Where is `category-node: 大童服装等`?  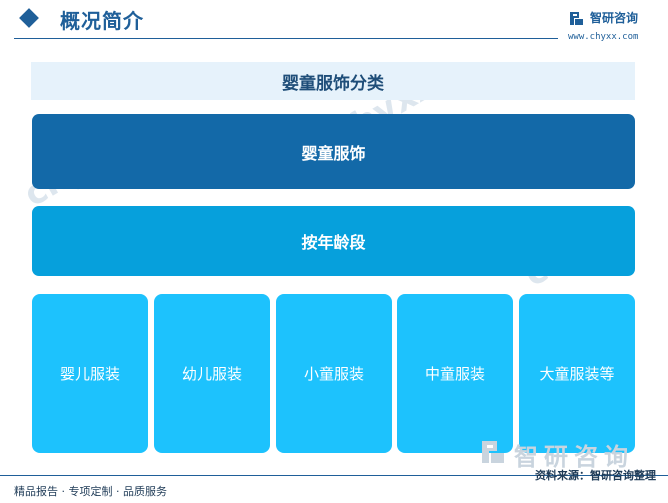 category-node: 大童服装等 is located at coordinates (577, 373).